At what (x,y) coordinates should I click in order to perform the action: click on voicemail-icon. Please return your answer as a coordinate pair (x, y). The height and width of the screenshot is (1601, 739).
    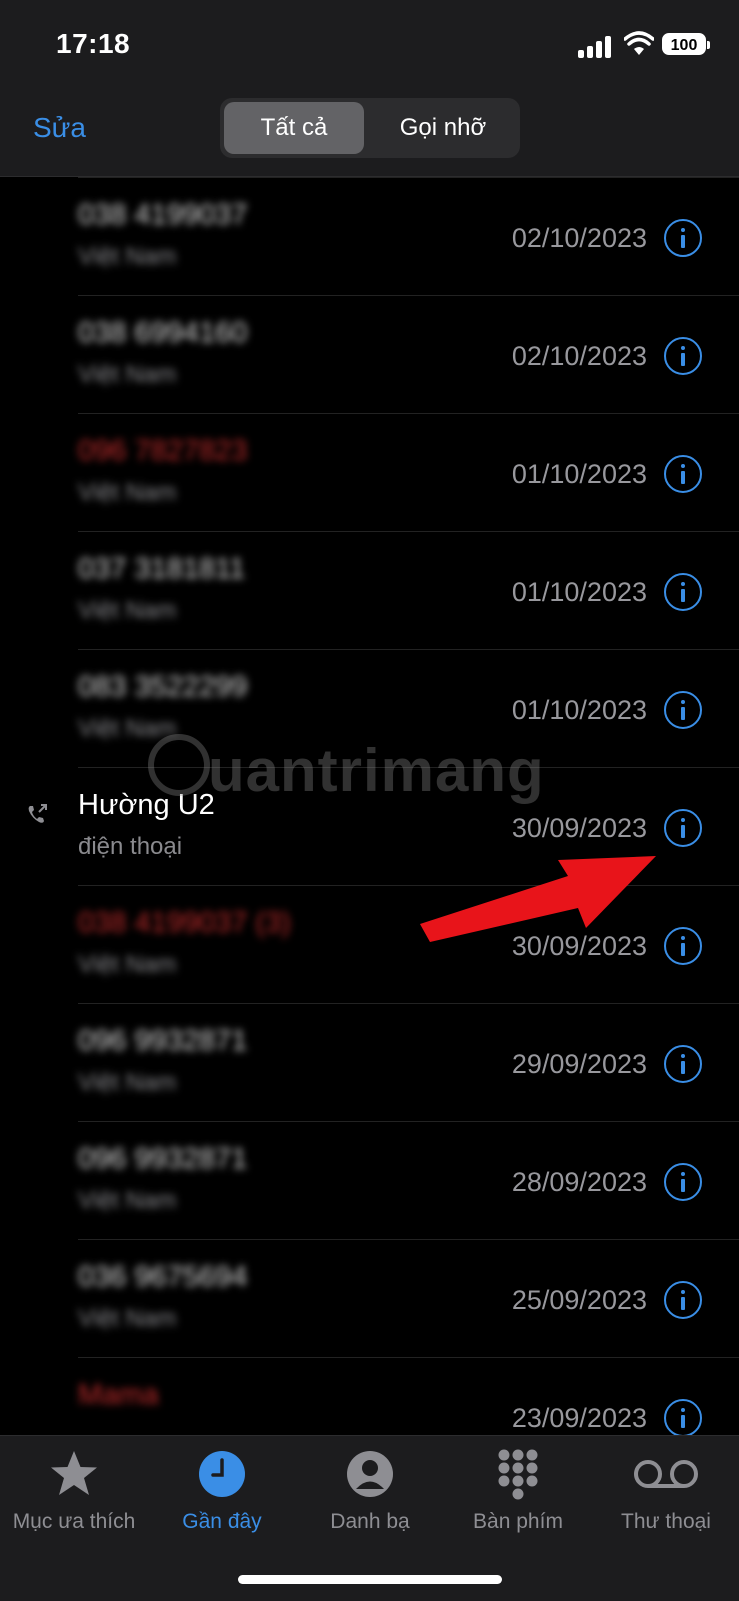
    Looking at the image, I should click on (666, 1474).